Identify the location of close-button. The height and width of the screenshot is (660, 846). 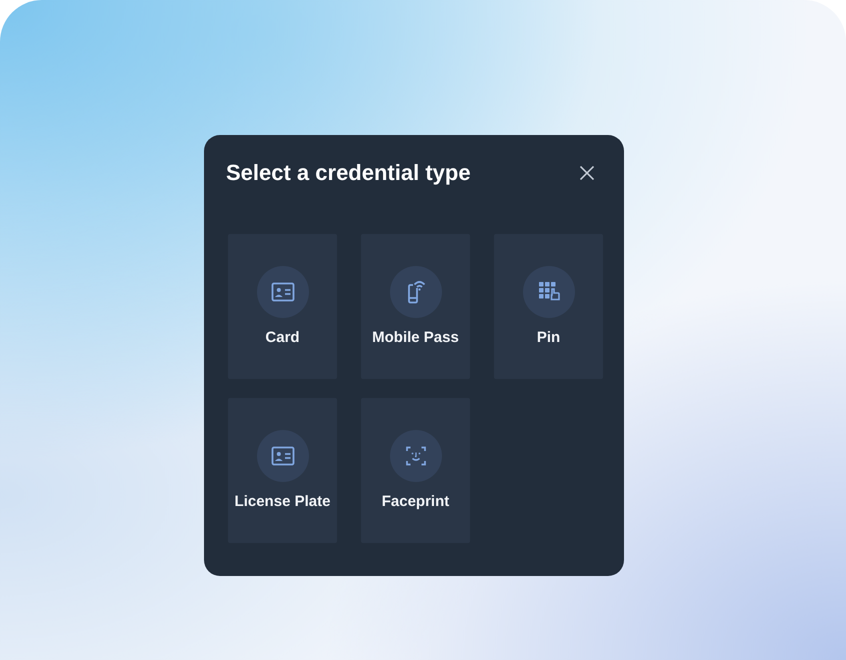
(587, 173).